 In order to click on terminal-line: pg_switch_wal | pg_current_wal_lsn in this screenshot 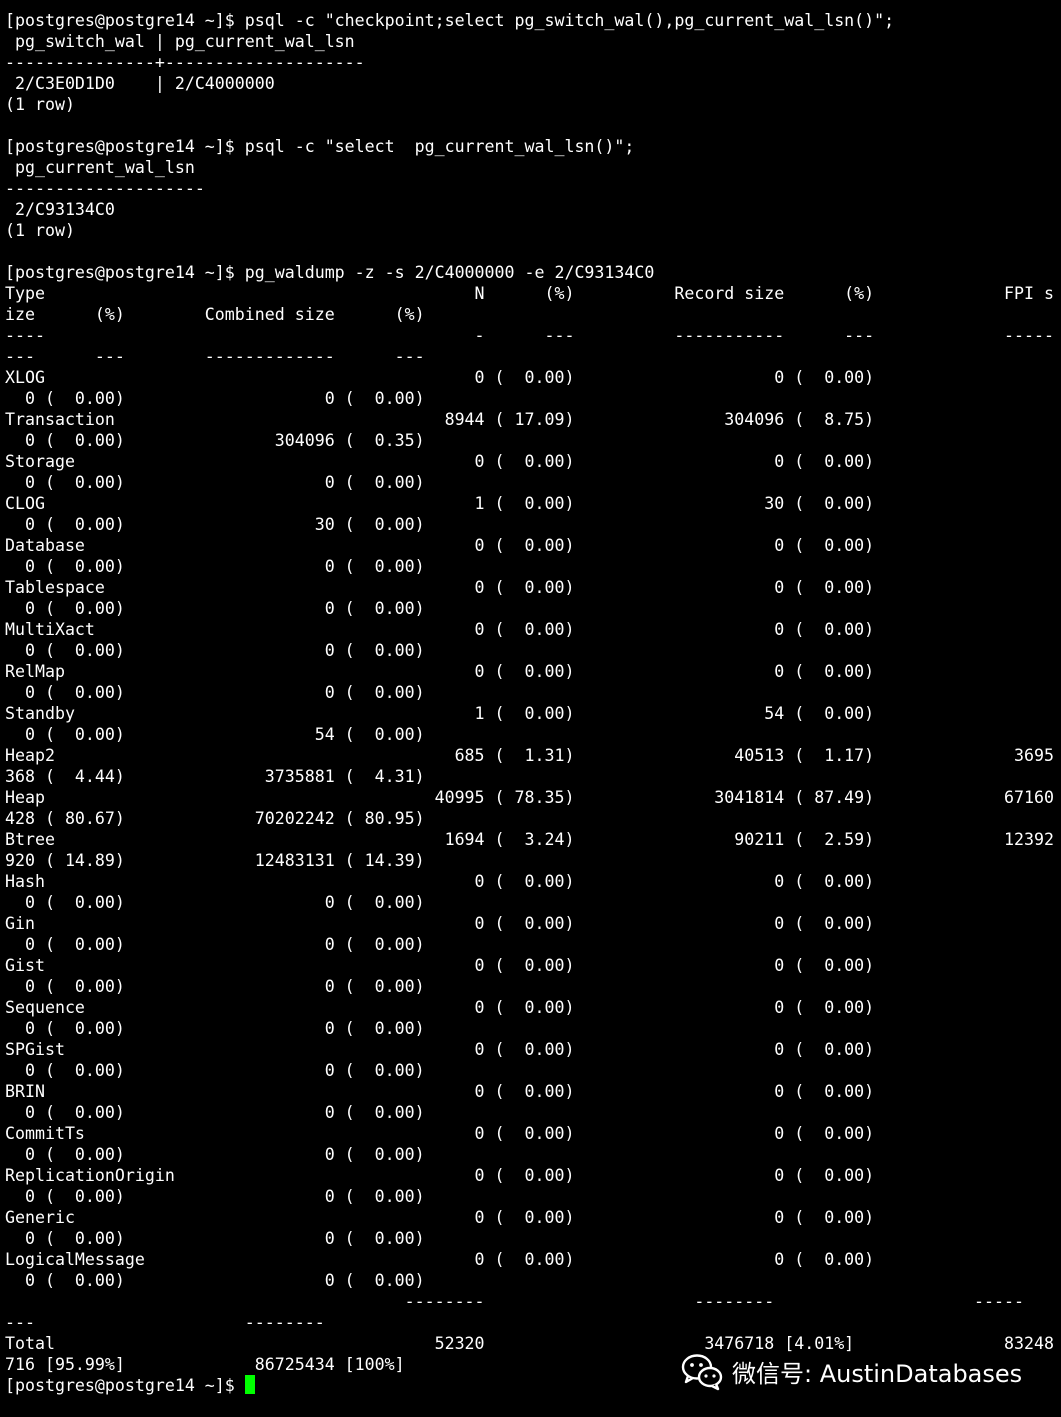, I will do `click(180, 41)`.